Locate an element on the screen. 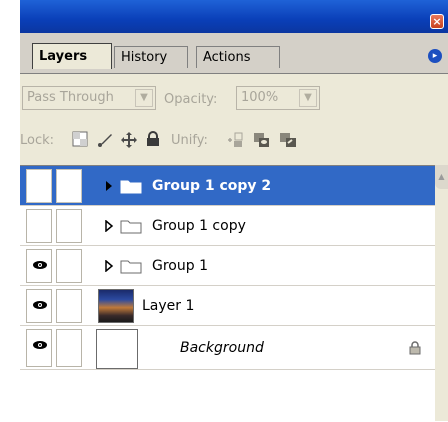 The width and height of the screenshot is (448, 422). left-margin is located at coordinates (10, 210).